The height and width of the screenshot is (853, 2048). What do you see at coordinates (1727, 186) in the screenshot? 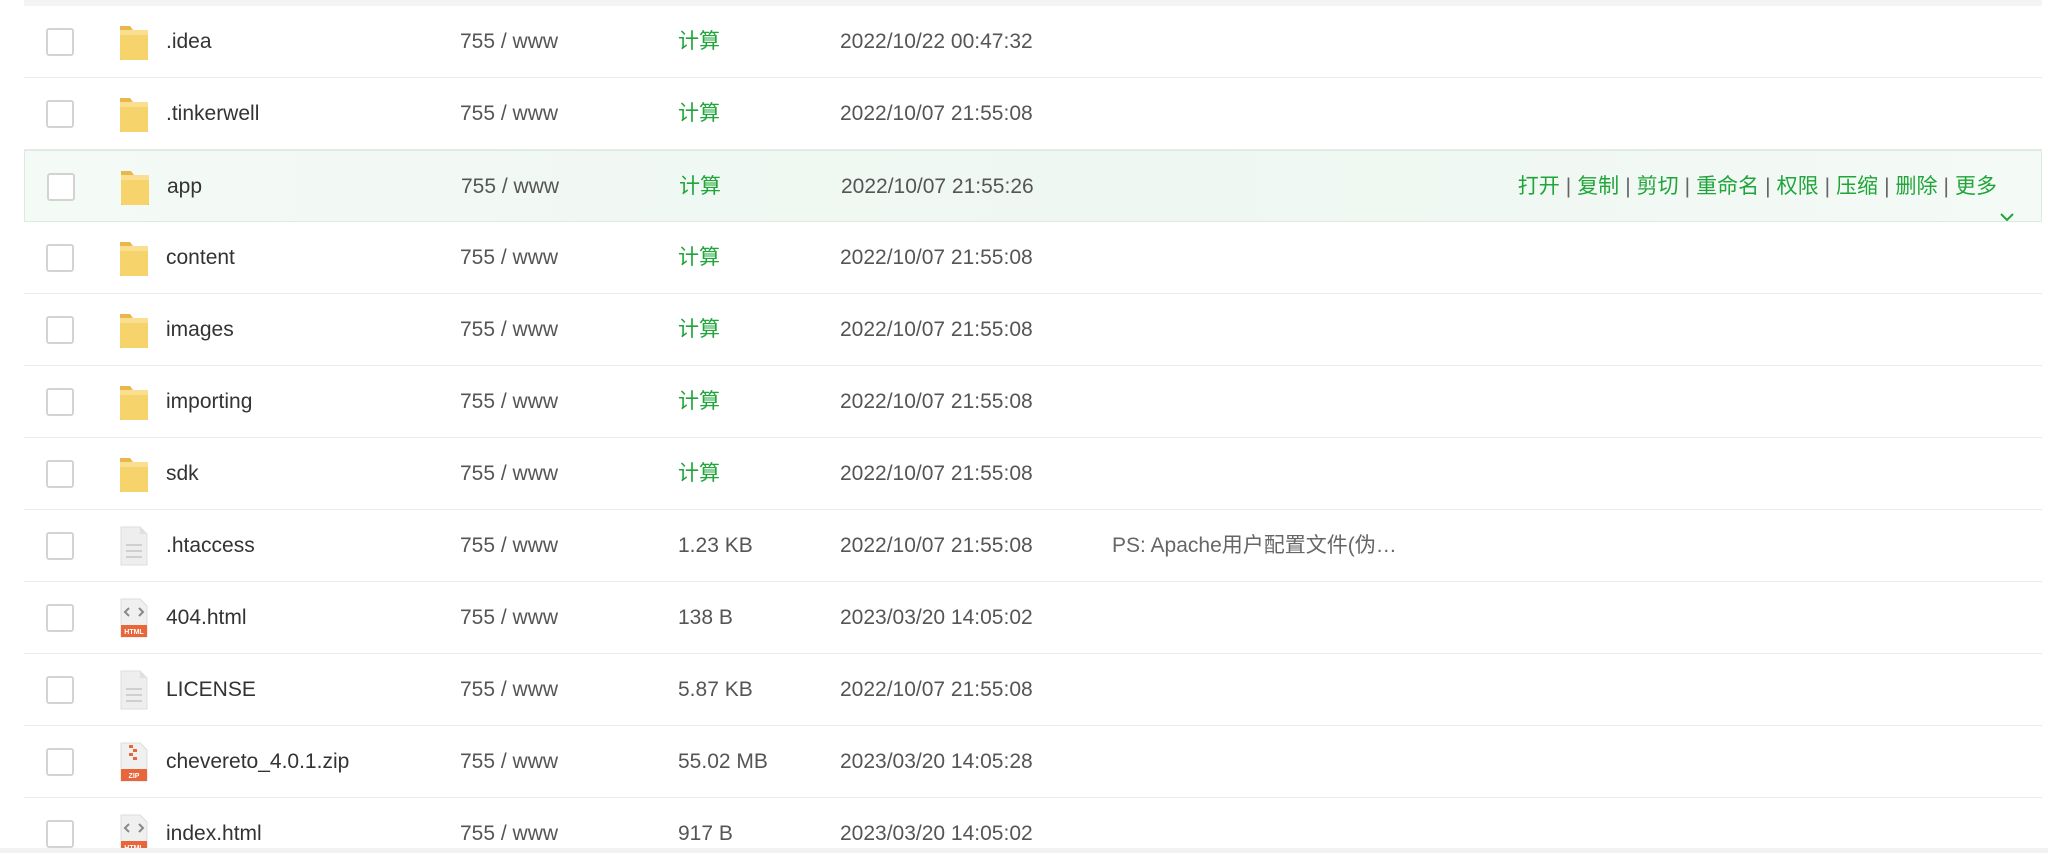
I see `row-action-3: 重命名` at bounding box center [1727, 186].